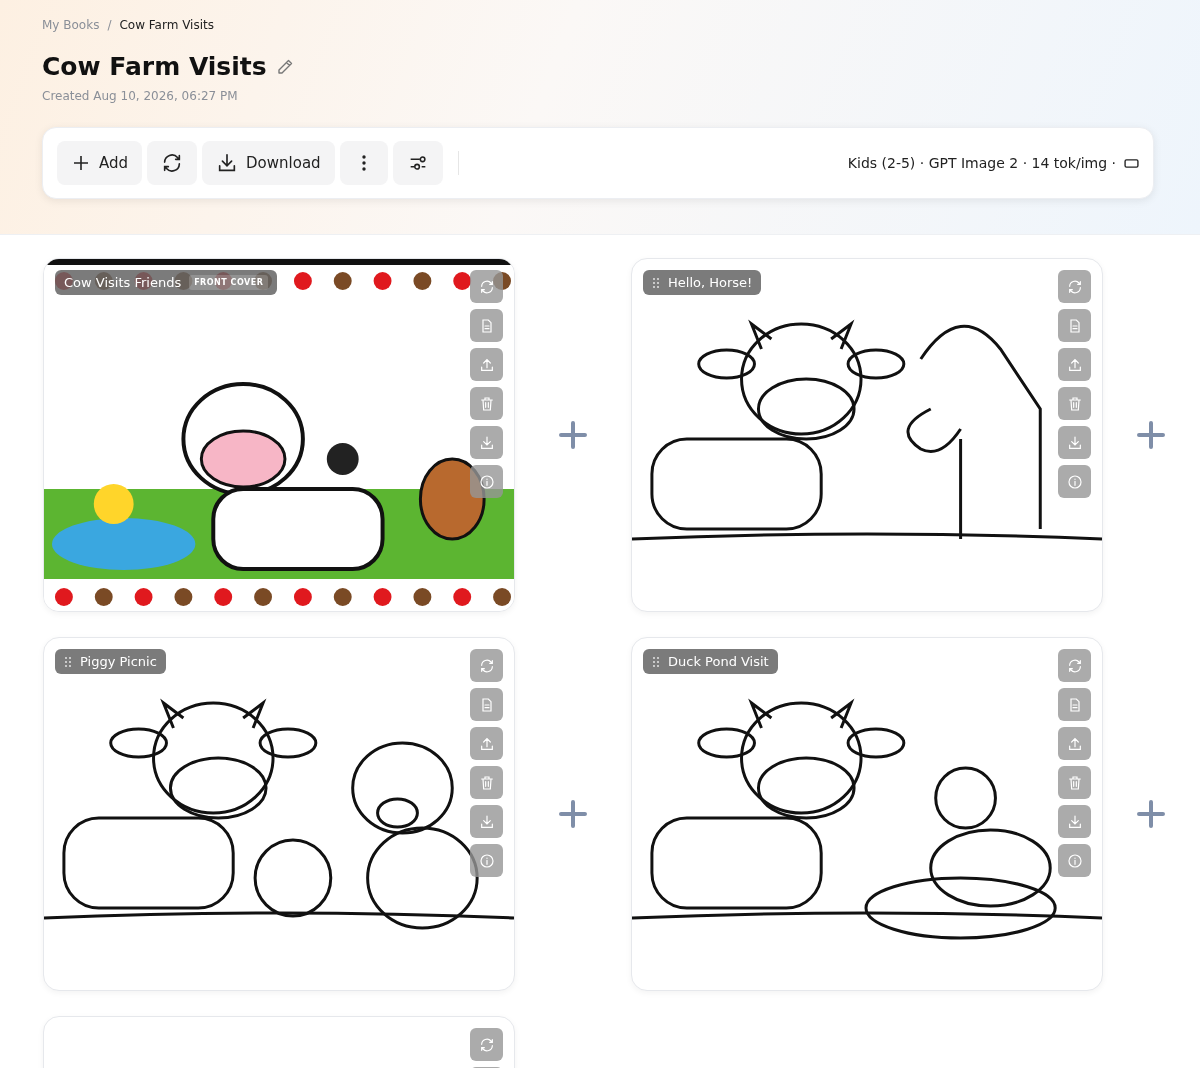 Image resolution: width=1200 pixels, height=1068 pixels. What do you see at coordinates (279, 814) in the screenshot?
I see `page-card: Piggy Picnic` at bounding box center [279, 814].